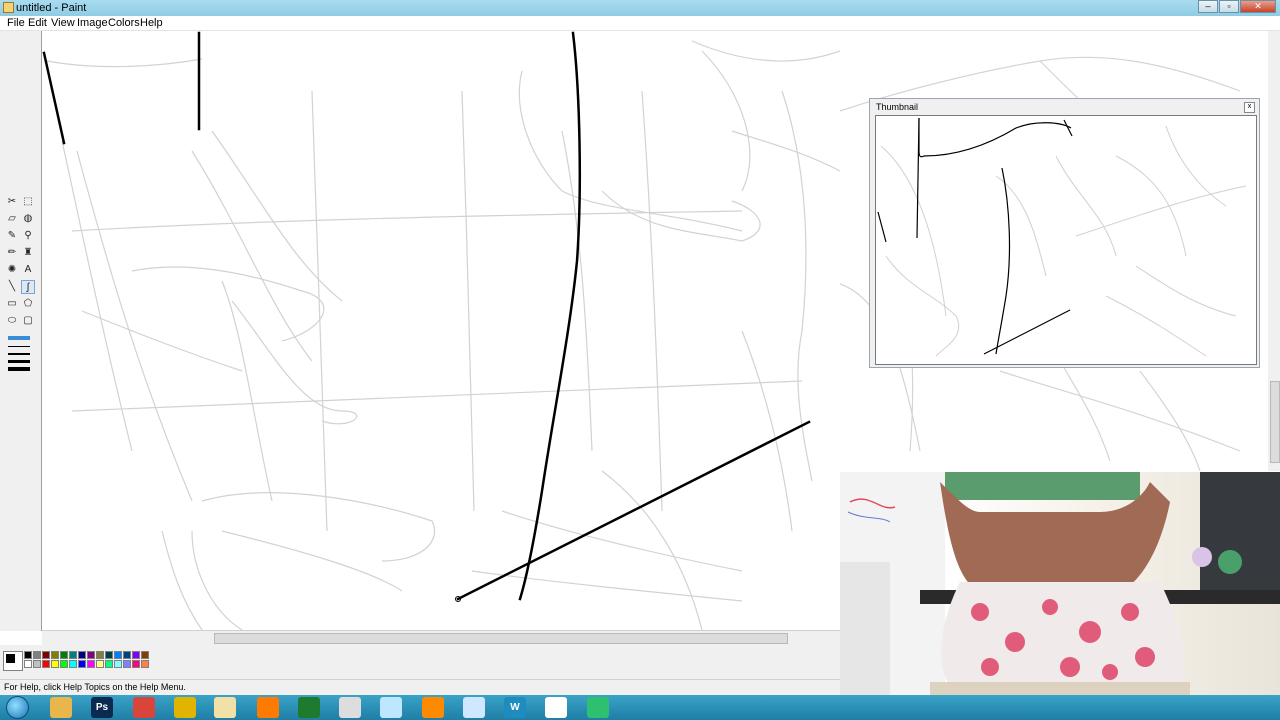 The width and height of the screenshot is (1280, 720). Describe the element at coordinates (51, 8) in the screenshot. I see `window-title: untitled - Paint` at that location.